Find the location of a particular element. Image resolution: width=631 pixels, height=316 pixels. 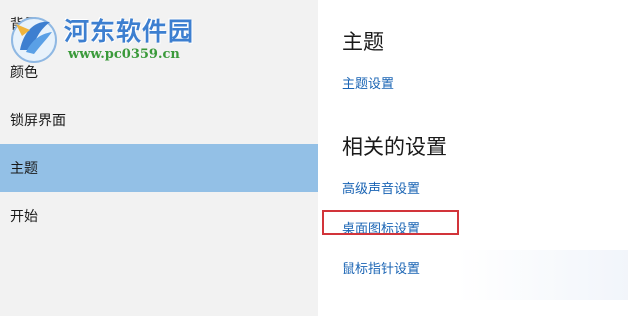

sidebar-item-label: 背景 is located at coordinates (24, 25).